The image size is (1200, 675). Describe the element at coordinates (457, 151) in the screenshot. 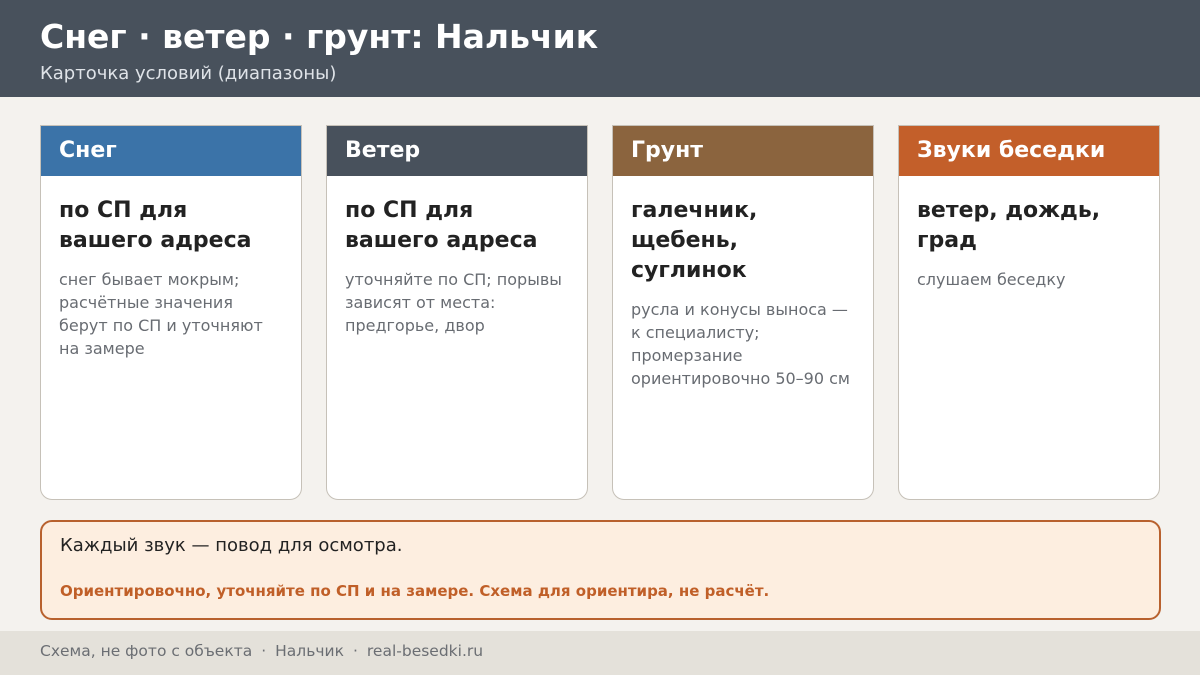

I see `card-header-wind: Ветер` at that location.